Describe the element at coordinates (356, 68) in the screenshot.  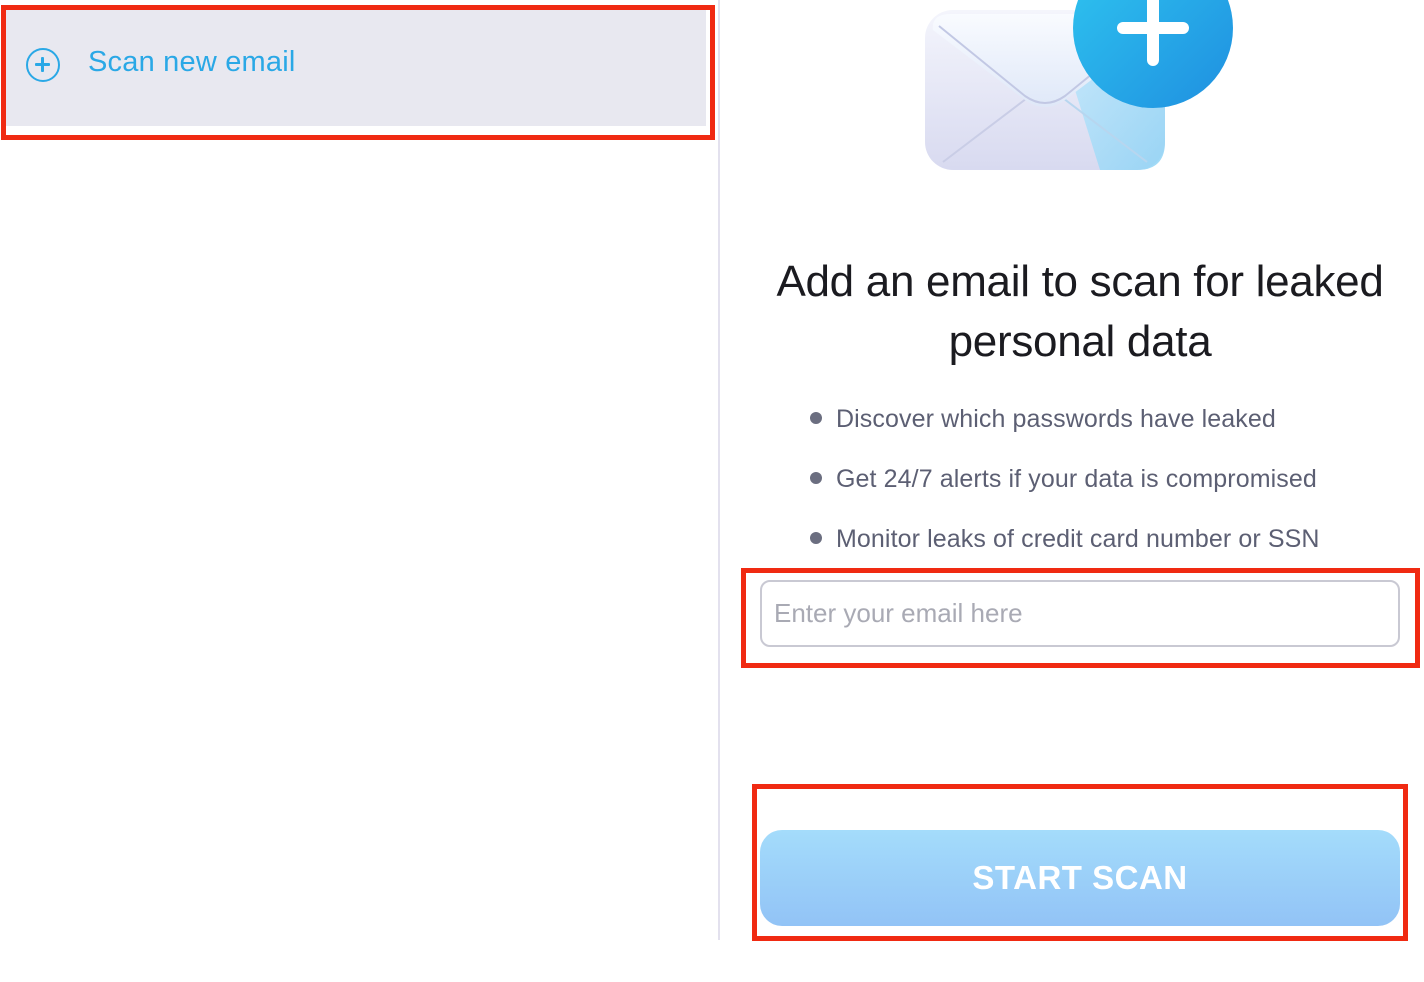
I see `scan-new-email-button: Scan new email` at that location.